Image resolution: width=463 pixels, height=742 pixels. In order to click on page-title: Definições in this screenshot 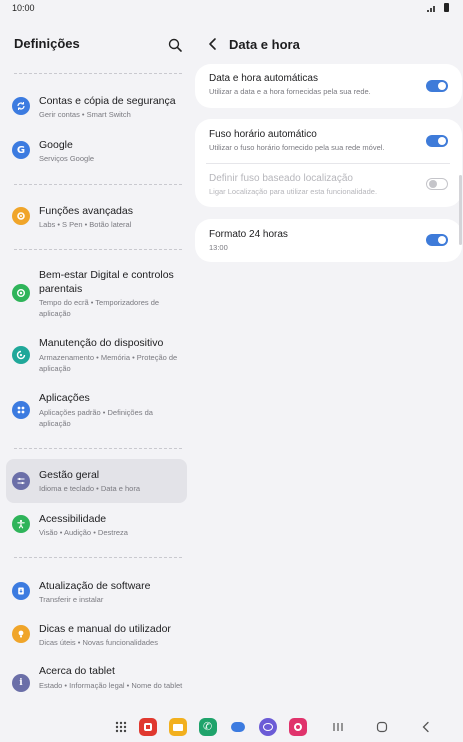, I will do `click(47, 43)`.